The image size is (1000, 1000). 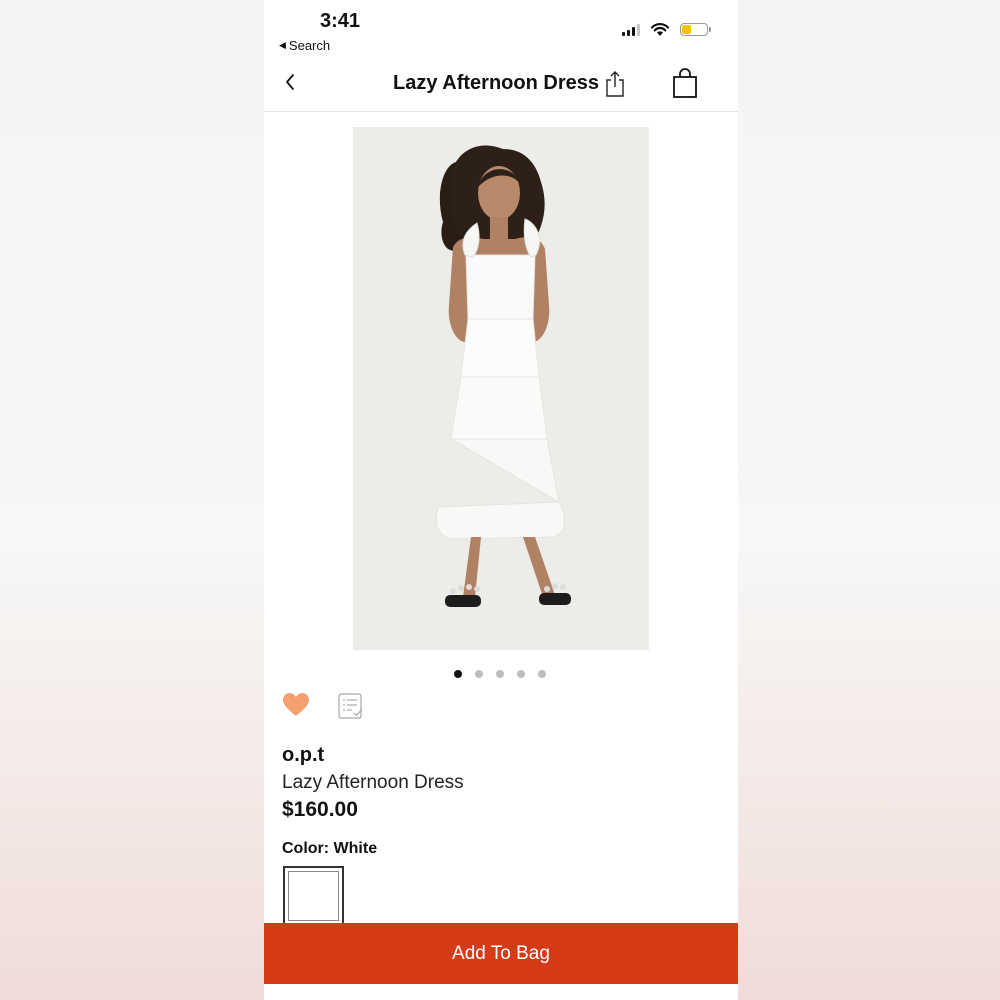 I want to click on color-label: Color: White, so click(x=330, y=848).